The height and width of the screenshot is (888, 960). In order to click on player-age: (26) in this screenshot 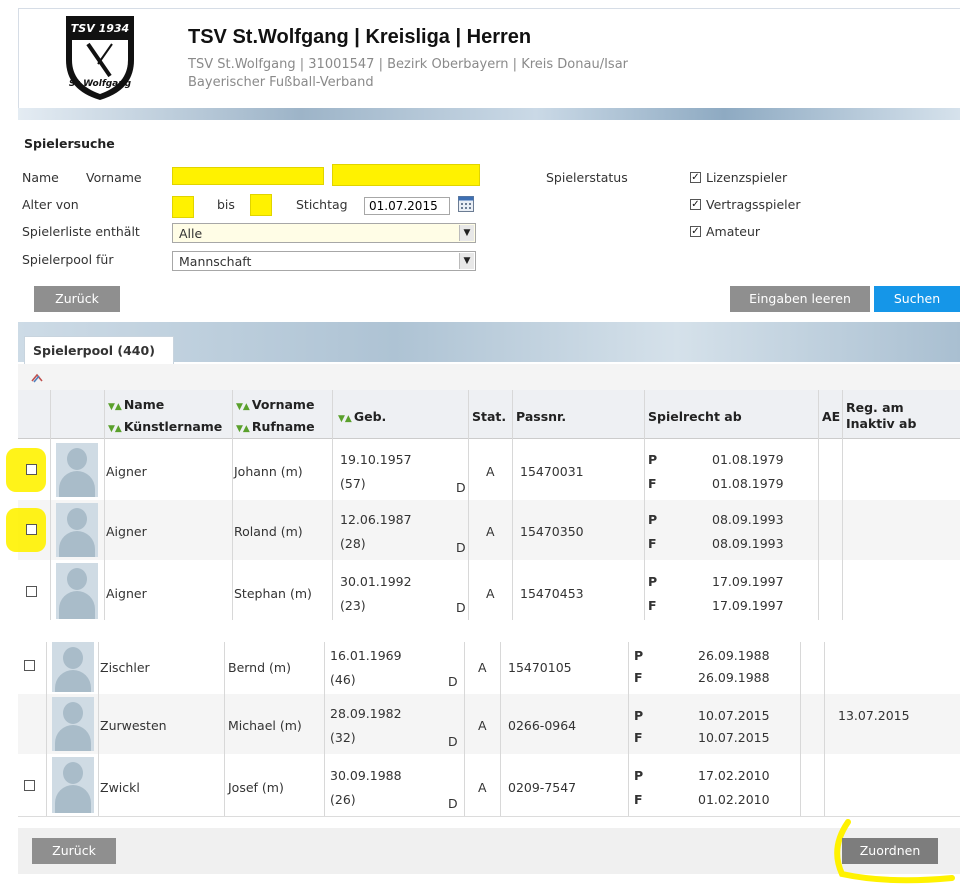, I will do `click(343, 799)`.